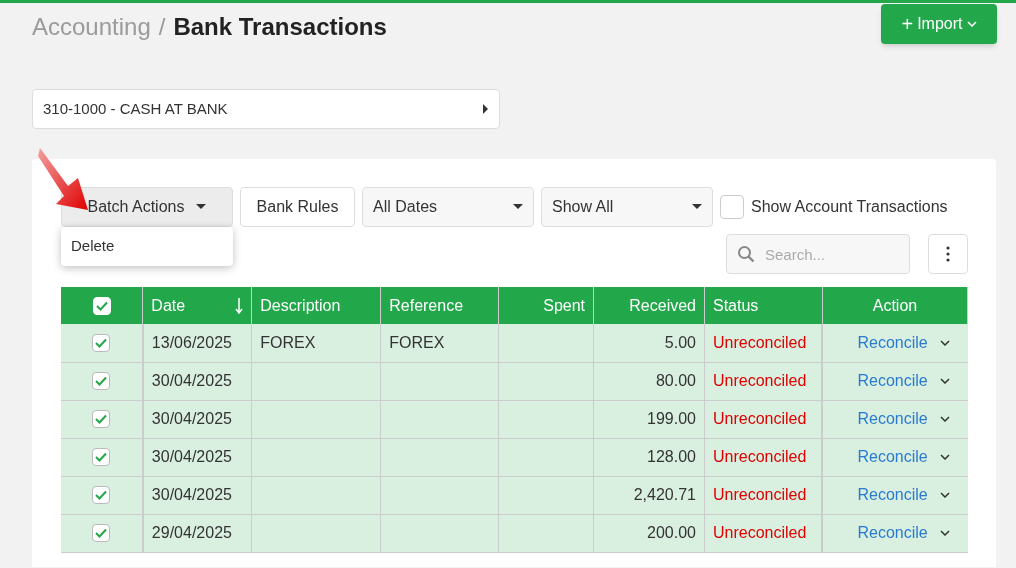  What do you see at coordinates (675, 380) in the screenshot?
I see `table-cell: 80.00` at bounding box center [675, 380].